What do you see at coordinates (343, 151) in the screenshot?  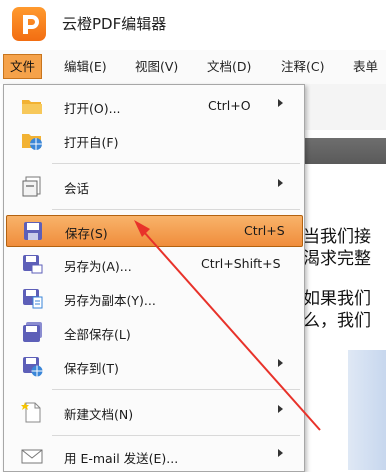 I see `document-tab-bar` at bounding box center [343, 151].